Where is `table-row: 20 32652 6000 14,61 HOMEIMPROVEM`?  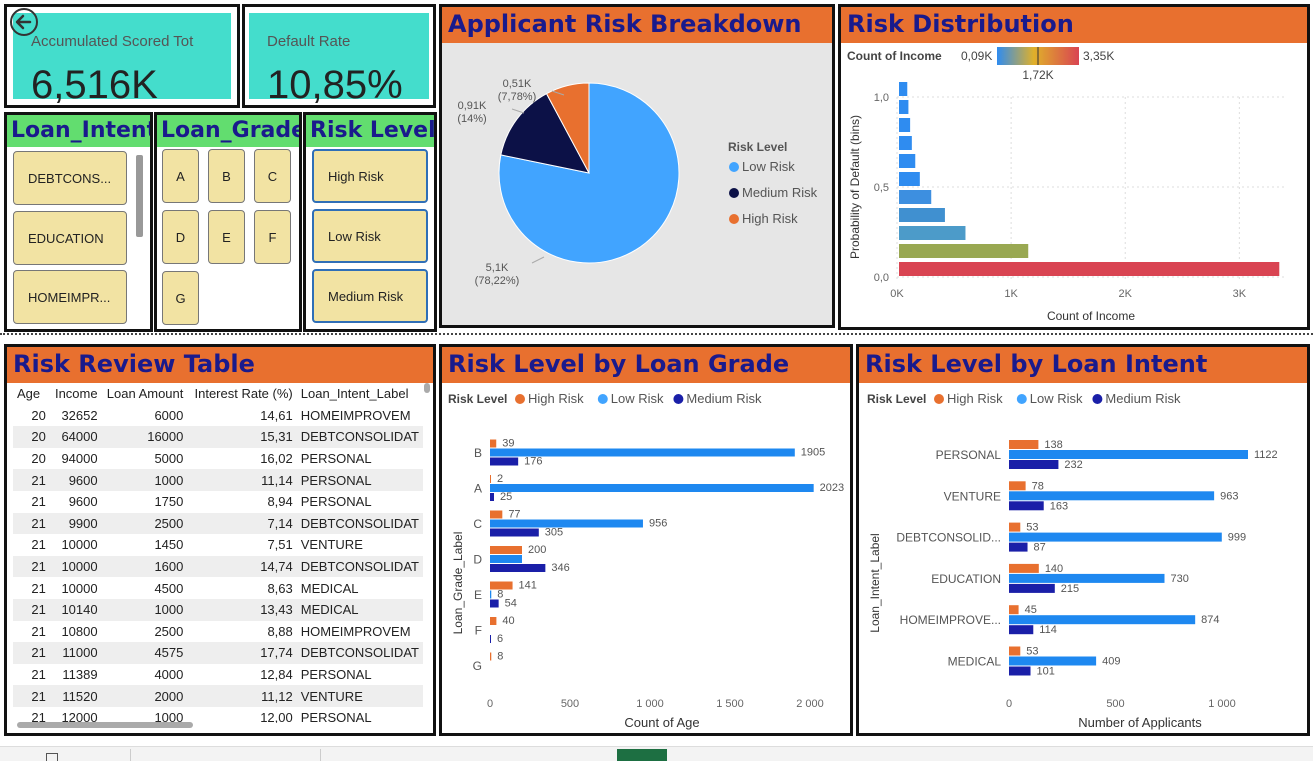 table-row: 20 32652 6000 14,61 HOMEIMPROVEM is located at coordinates (218, 416).